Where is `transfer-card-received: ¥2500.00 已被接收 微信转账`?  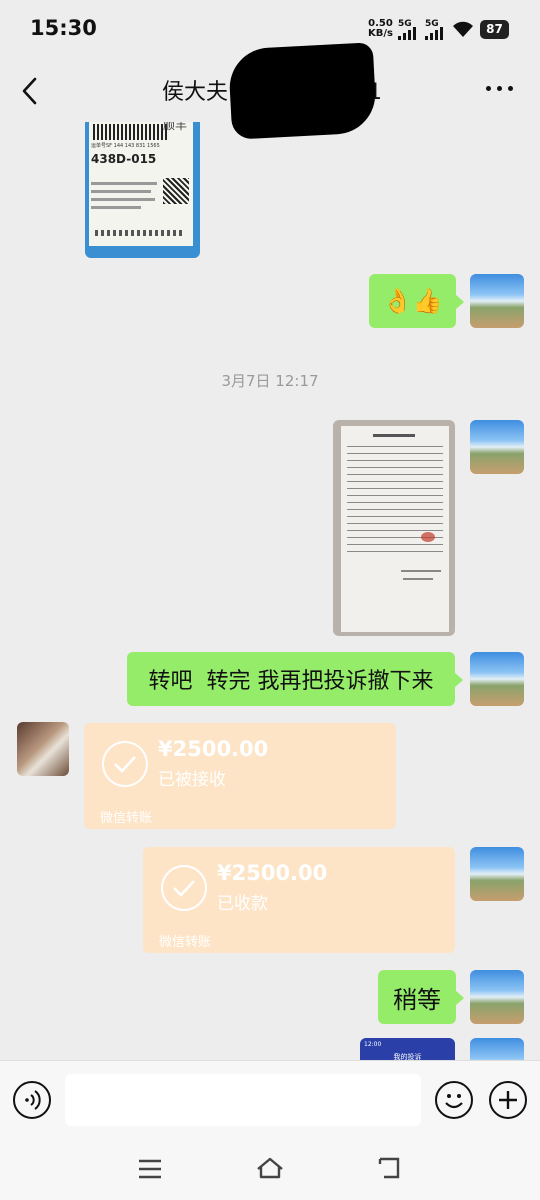
transfer-card-received: ¥2500.00 已被接收 微信转账 is located at coordinates (240, 776).